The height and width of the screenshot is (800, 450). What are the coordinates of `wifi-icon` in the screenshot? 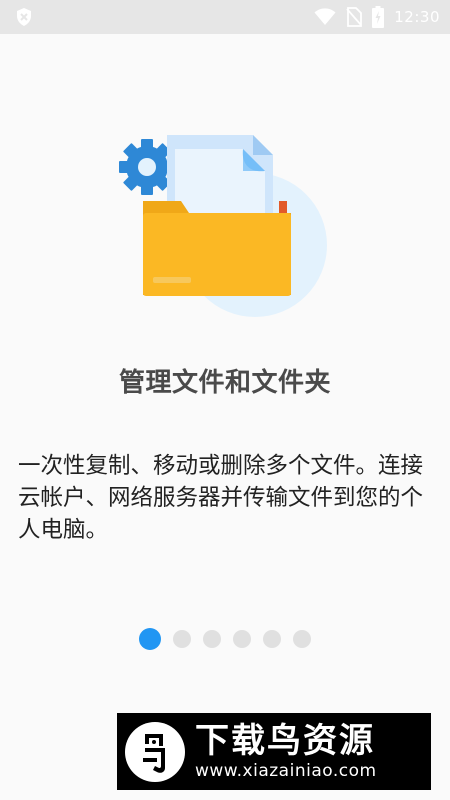 It's located at (325, 17).